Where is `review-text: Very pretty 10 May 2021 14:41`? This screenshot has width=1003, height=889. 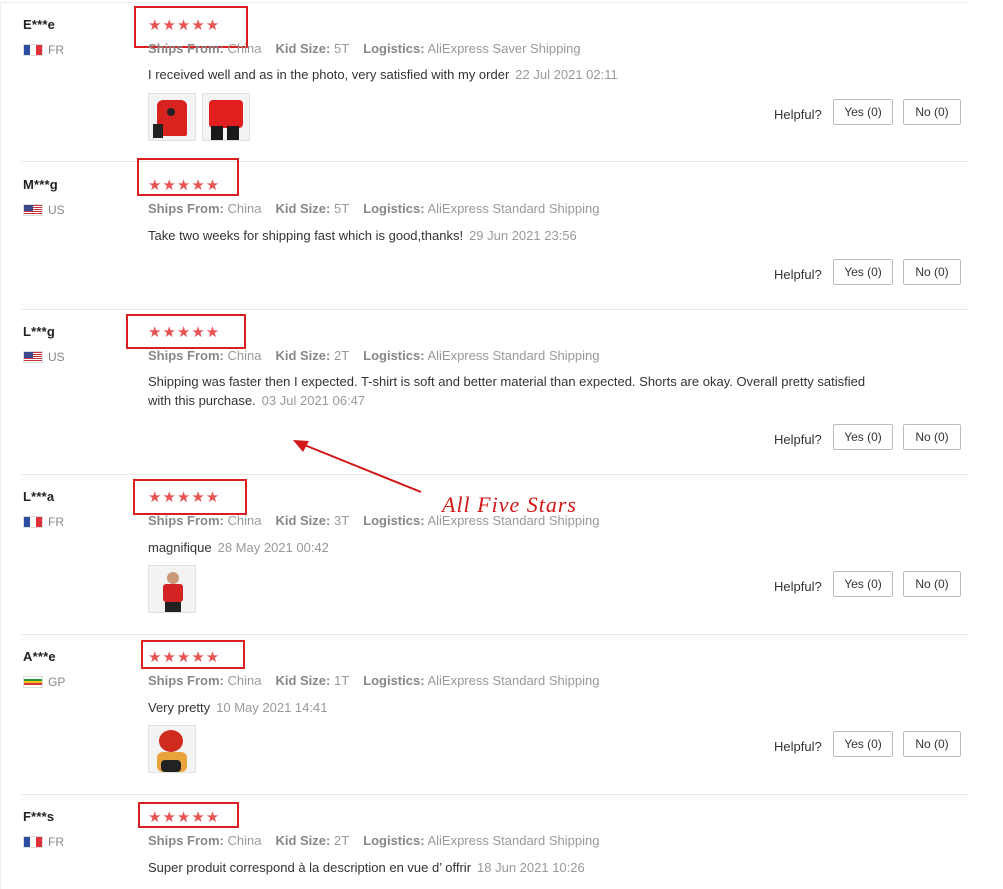 review-text: Very pretty 10 May 2021 14:41 is located at coordinates (238, 707).